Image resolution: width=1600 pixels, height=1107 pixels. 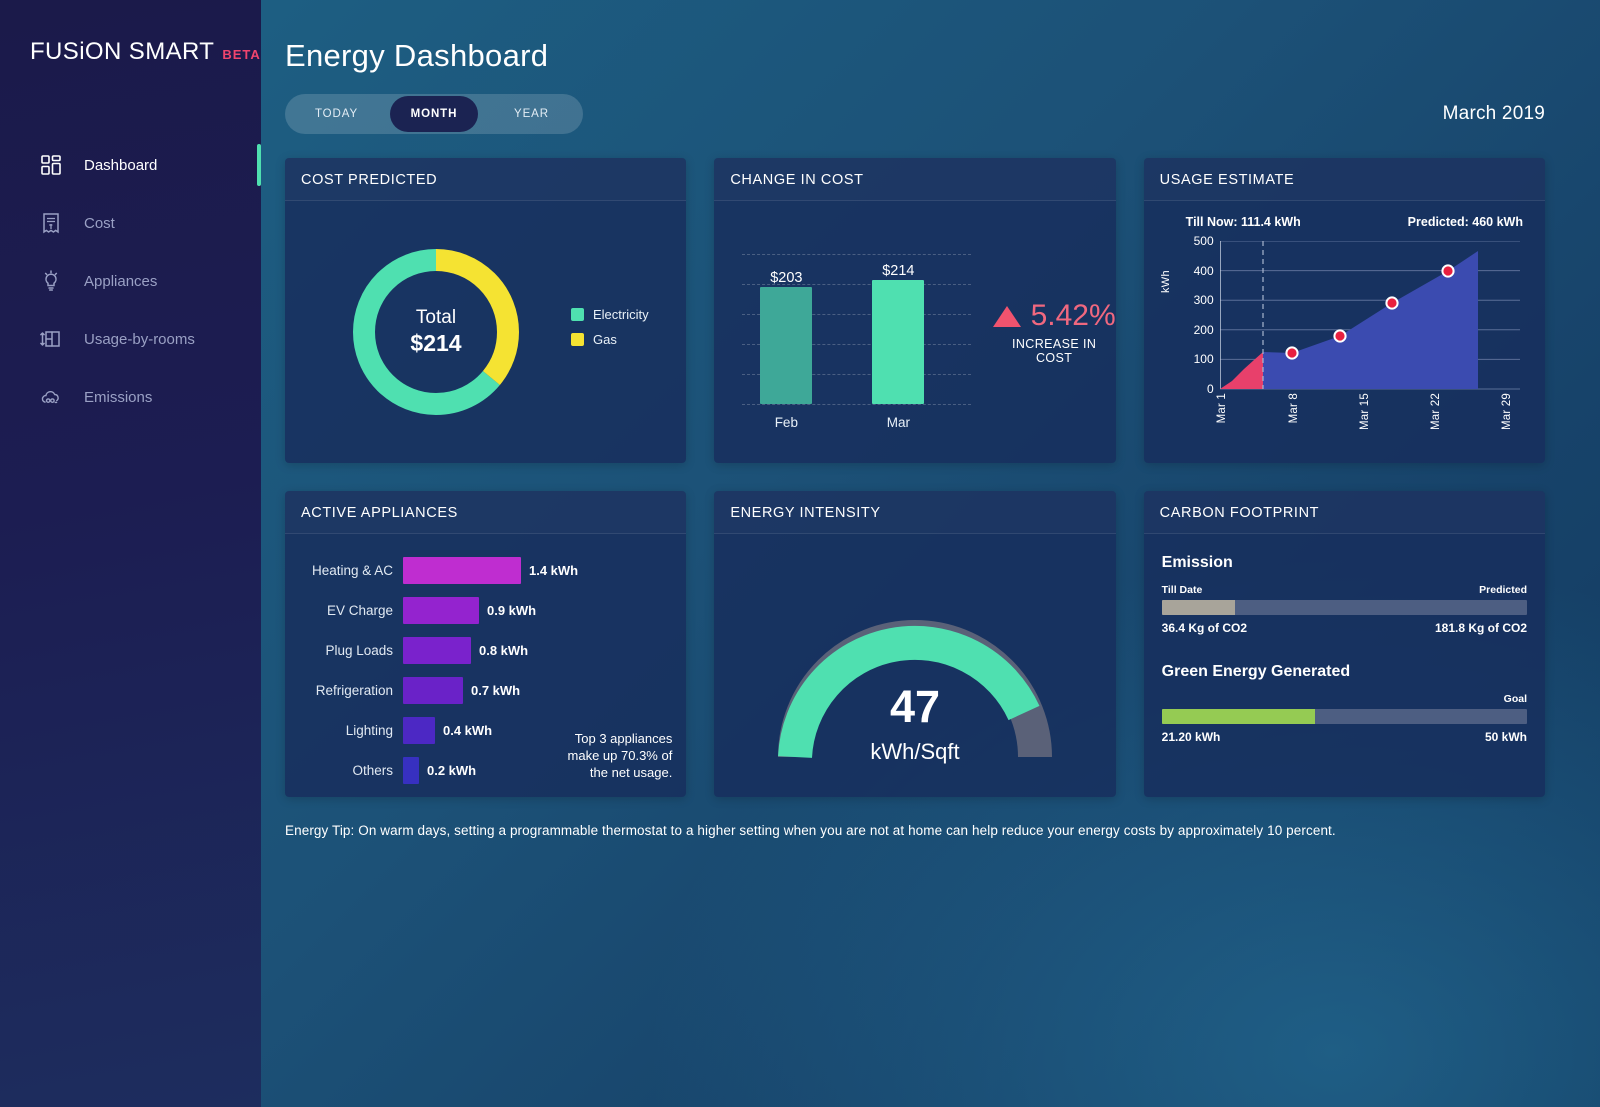 What do you see at coordinates (486, 179) in the screenshot?
I see `card-title: COST PREDICTED` at bounding box center [486, 179].